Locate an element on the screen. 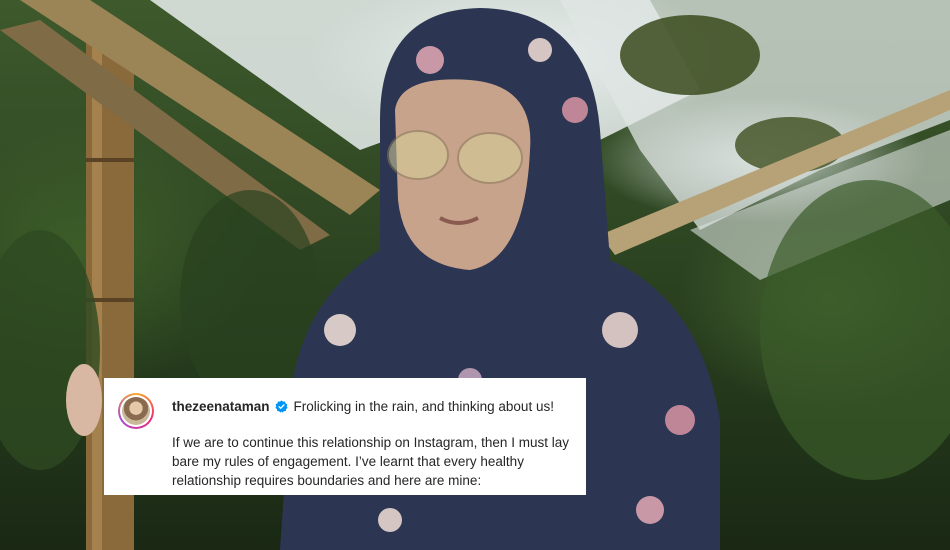  verified-badge-icon is located at coordinates (281, 406).